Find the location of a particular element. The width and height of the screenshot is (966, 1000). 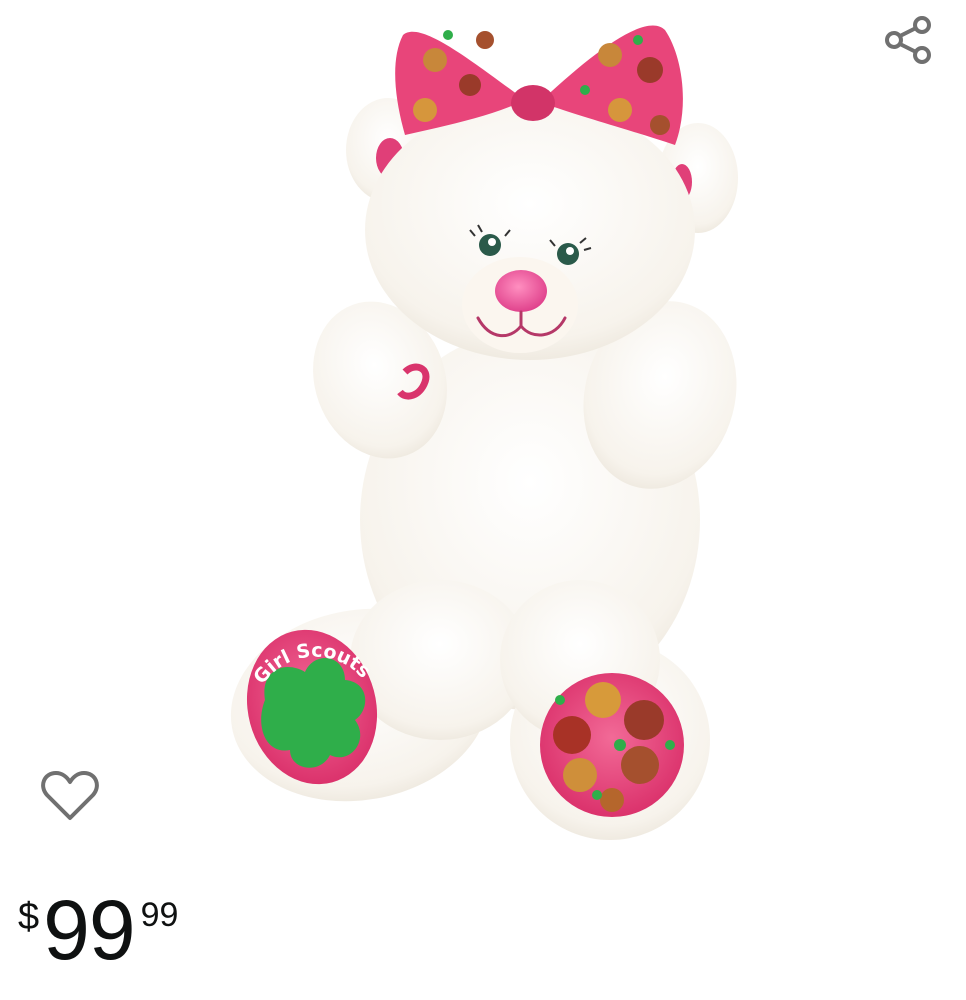

price-whole: 99 is located at coordinates (89, 930).